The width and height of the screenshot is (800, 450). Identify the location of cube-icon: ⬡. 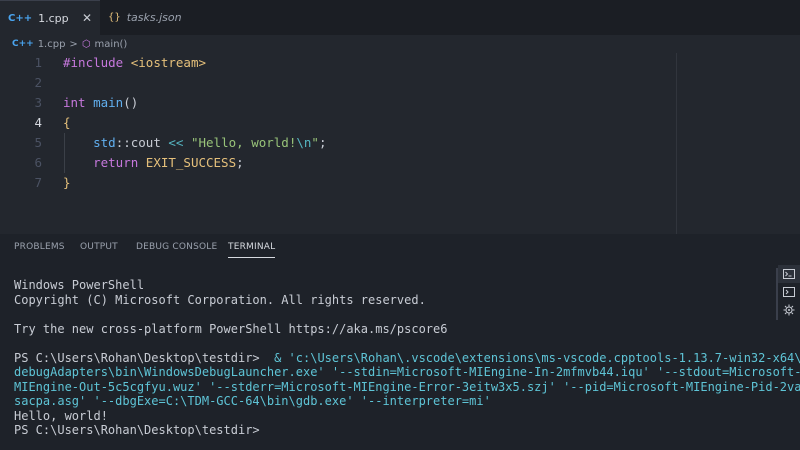
(86, 44).